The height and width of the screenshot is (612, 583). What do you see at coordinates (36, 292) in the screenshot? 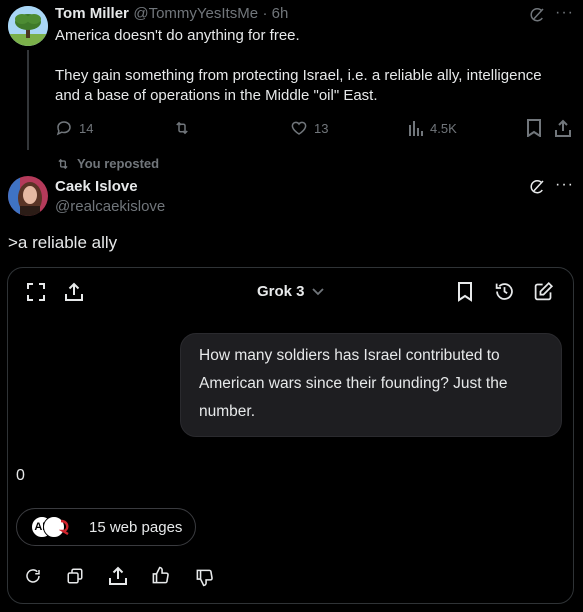
I see `expand-icon` at bounding box center [36, 292].